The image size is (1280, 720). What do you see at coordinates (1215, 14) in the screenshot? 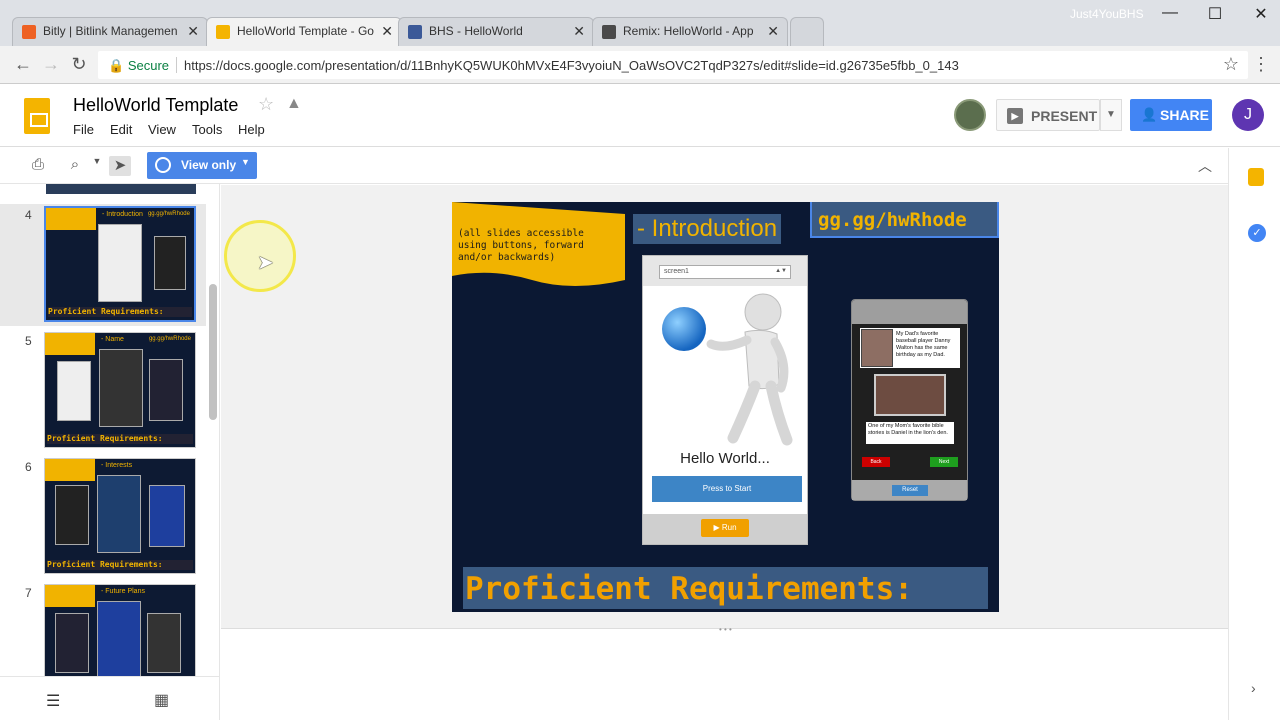
I see `maximize-icon: ☐` at bounding box center [1215, 14].